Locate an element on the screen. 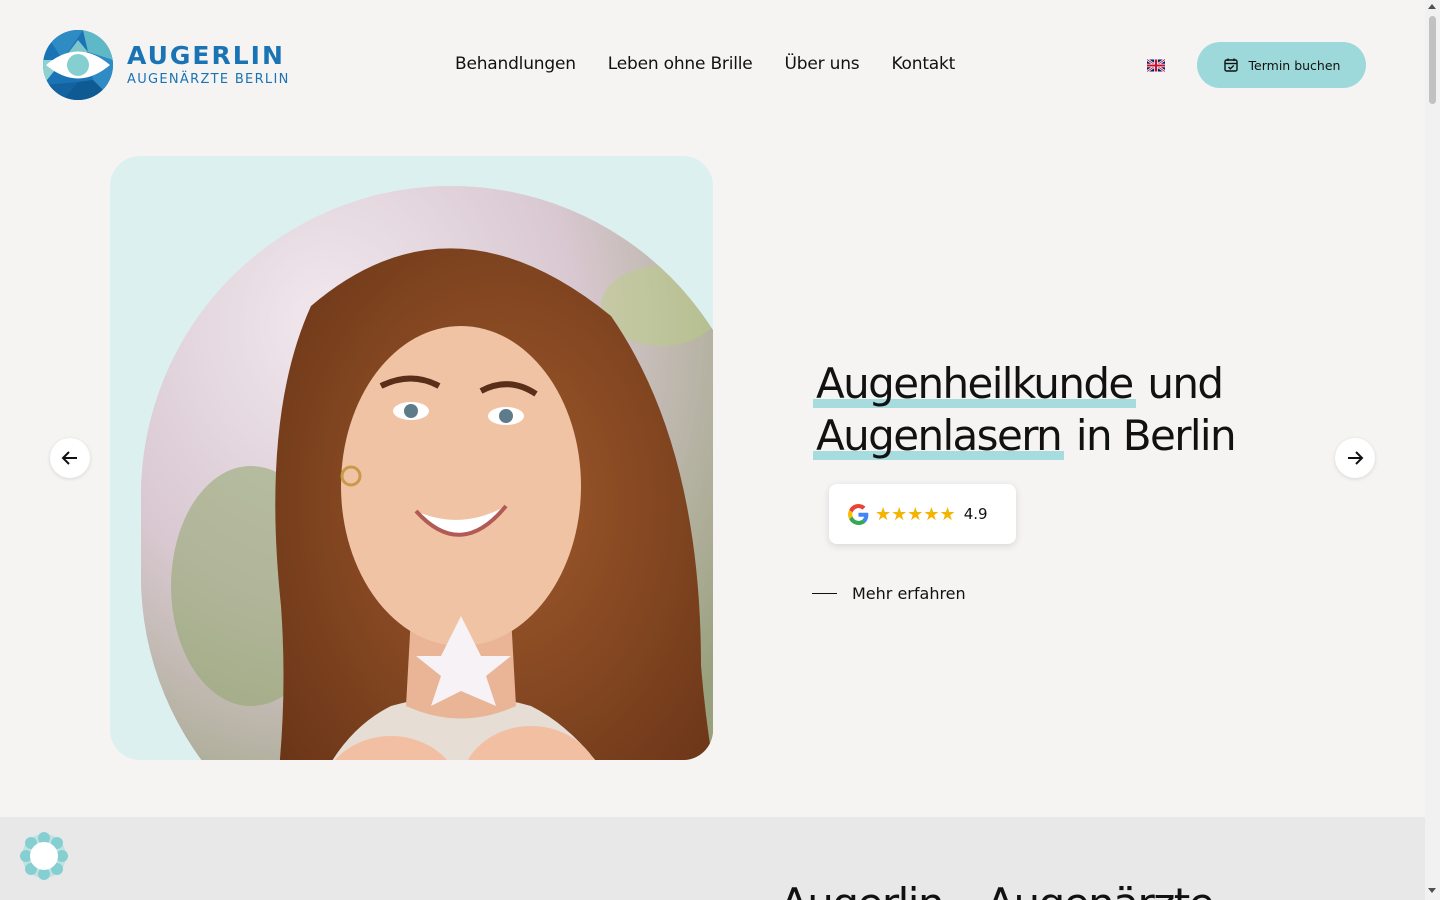  rating-stars: ★★★★★ is located at coordinates (915, 513).